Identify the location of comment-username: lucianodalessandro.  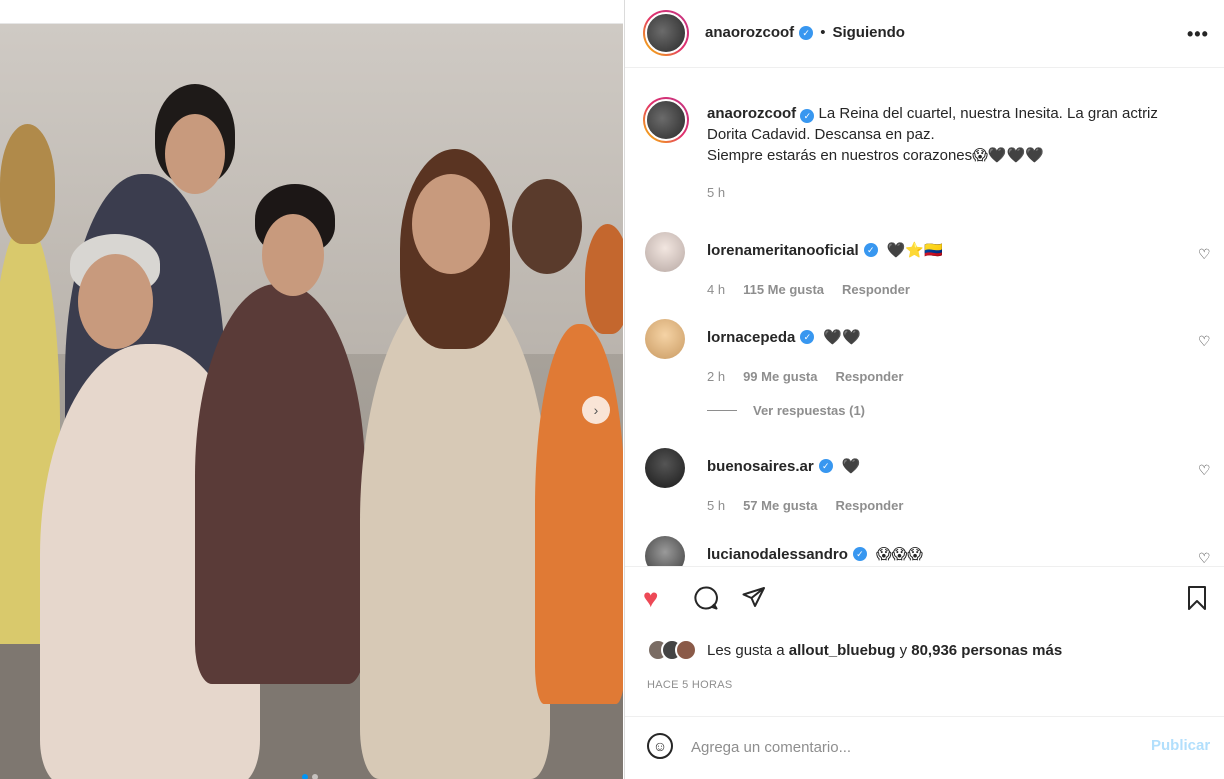
(777, 554).